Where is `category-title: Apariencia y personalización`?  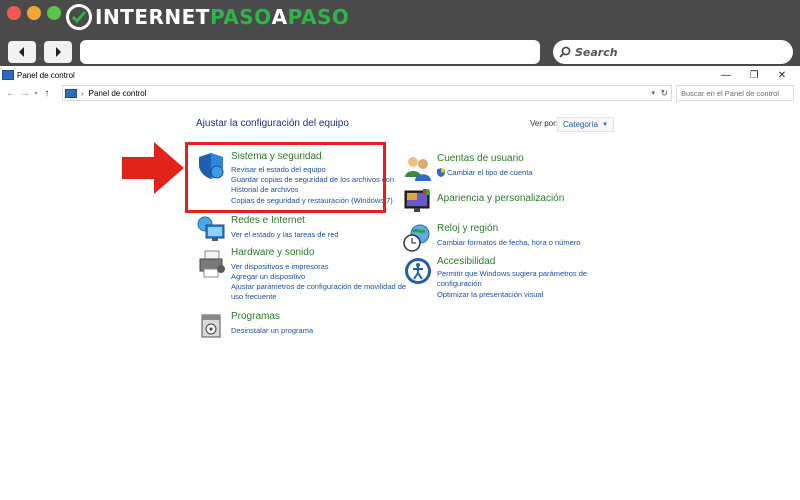 category-title: Apariencia y personalización is located at coordinates (500, 198).